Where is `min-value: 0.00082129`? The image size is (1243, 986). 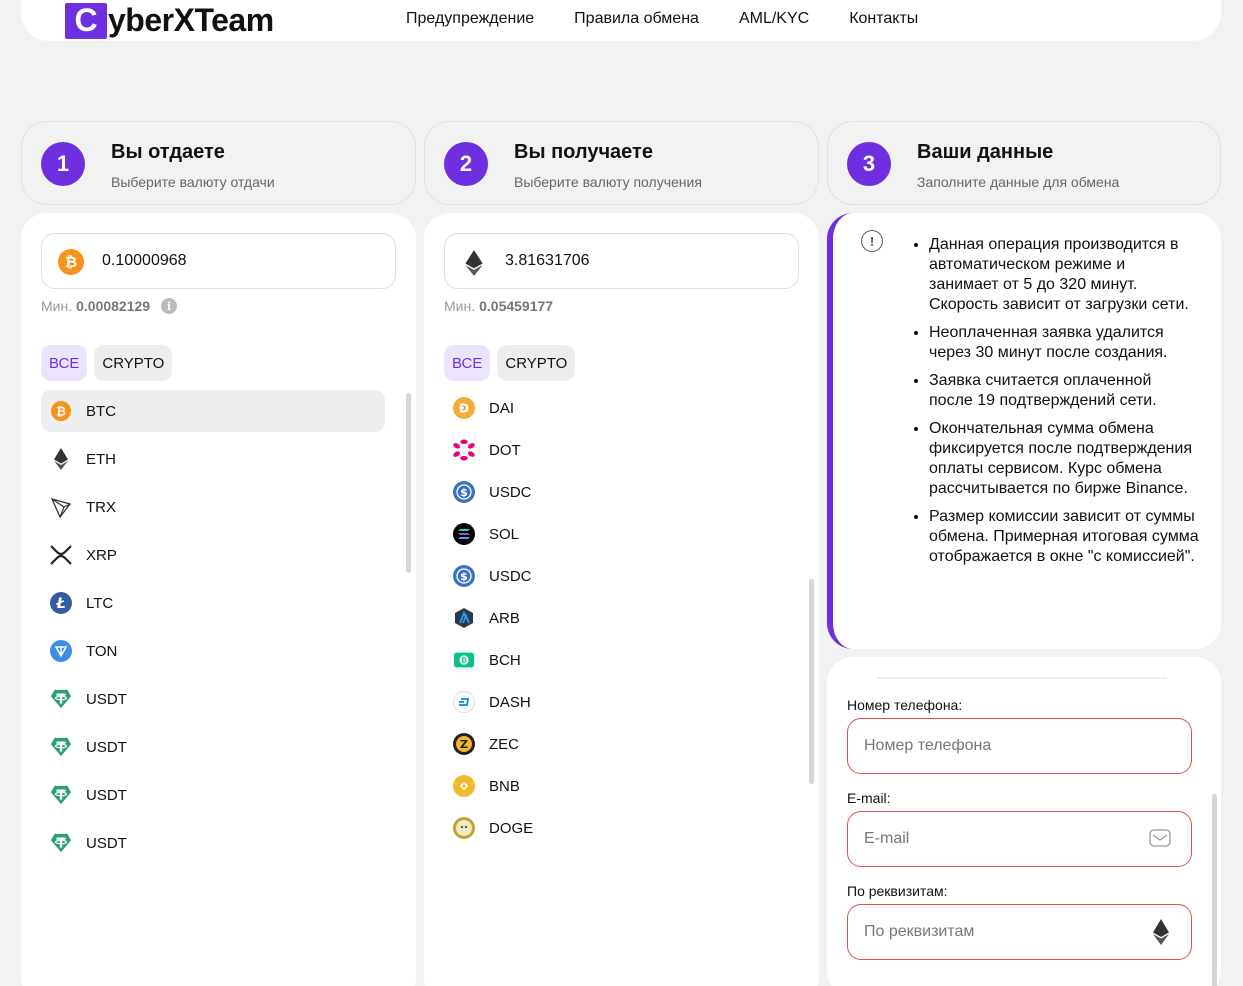 min-value: 0.00082129 is located at coordinates (113, 306).